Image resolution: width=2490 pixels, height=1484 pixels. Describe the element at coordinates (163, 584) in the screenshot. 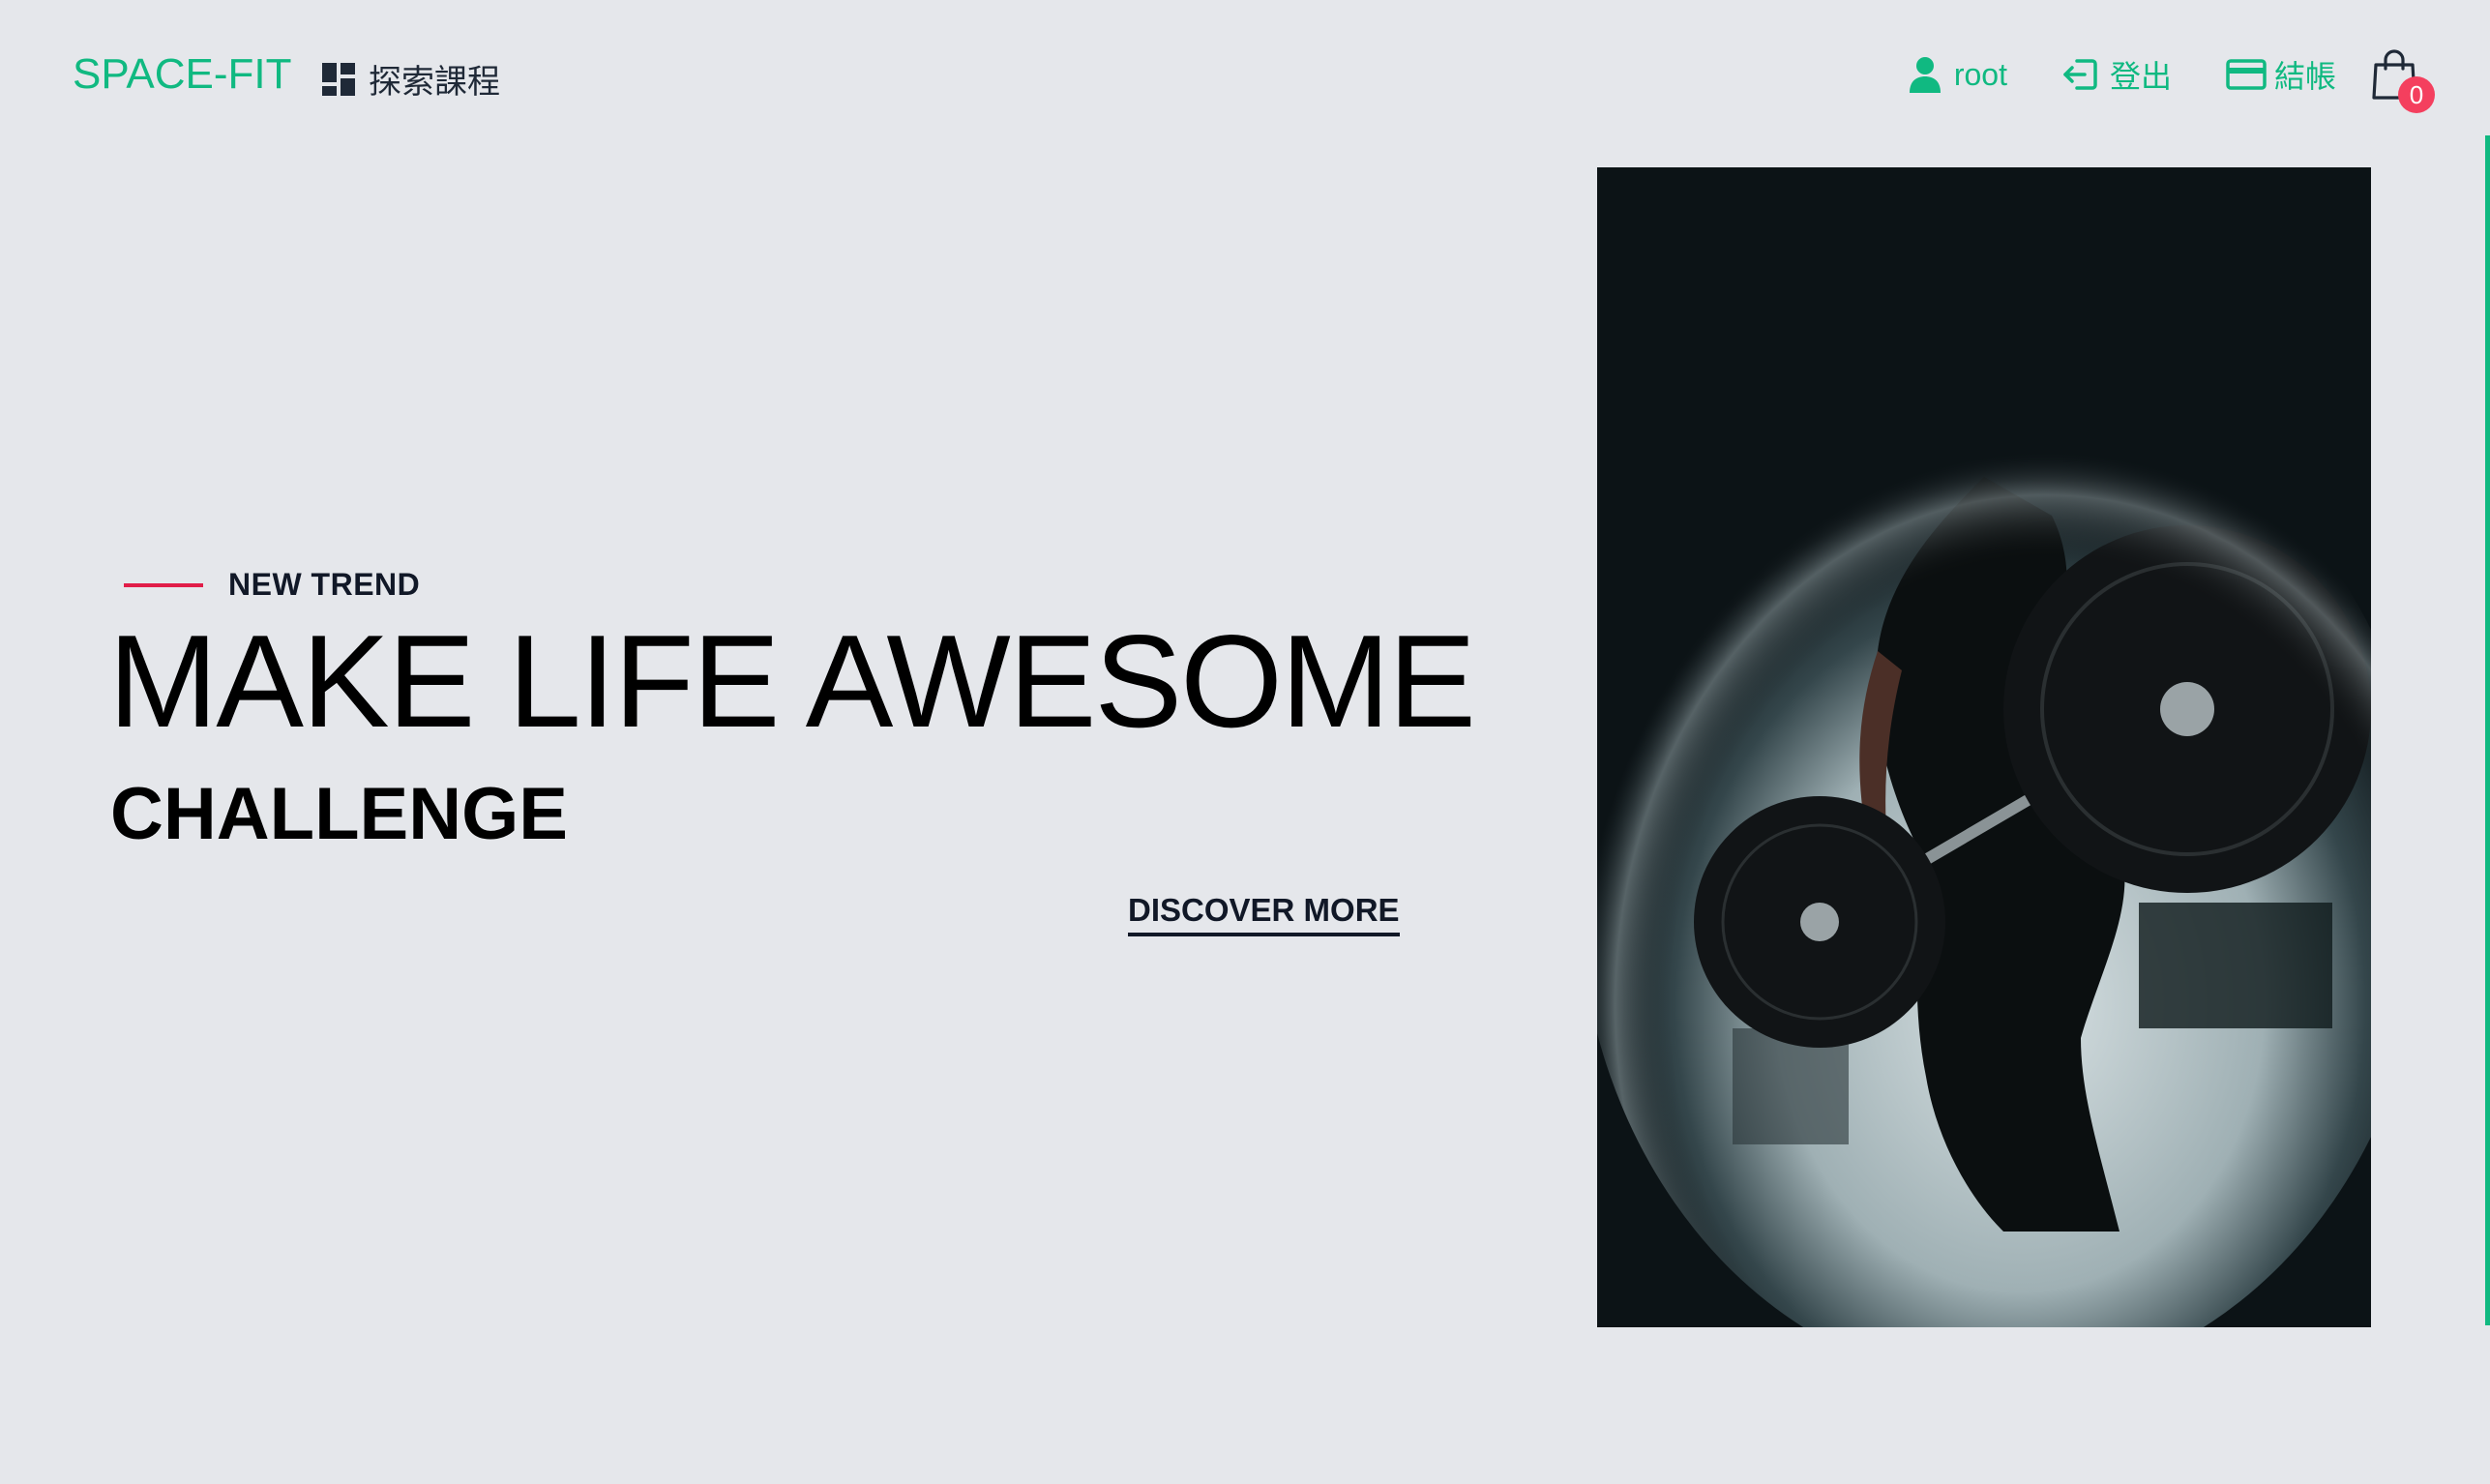

I see `eyebrow-divider` at that location.